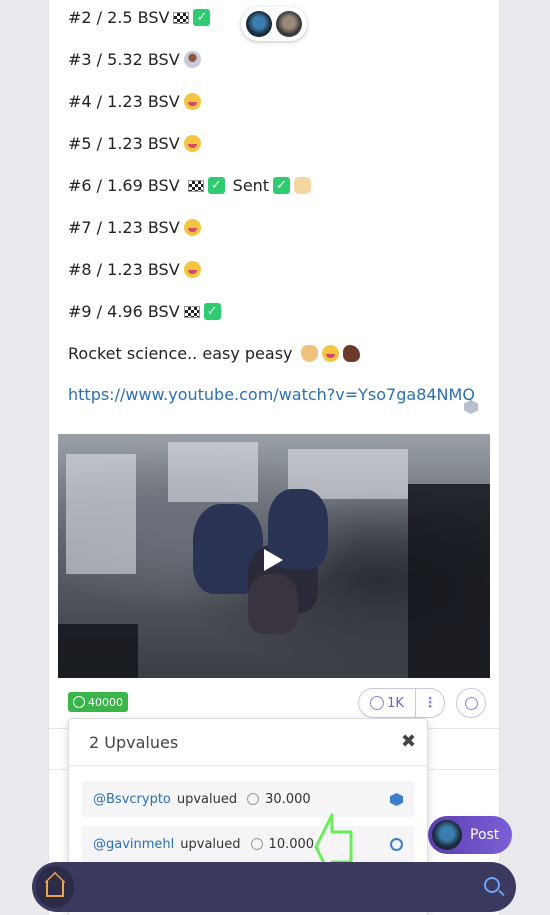  Describe the element at coordinates (214, 353) in the screenshot. I see `post-line-rocket: Rocket science.. easy peasy` at that location.